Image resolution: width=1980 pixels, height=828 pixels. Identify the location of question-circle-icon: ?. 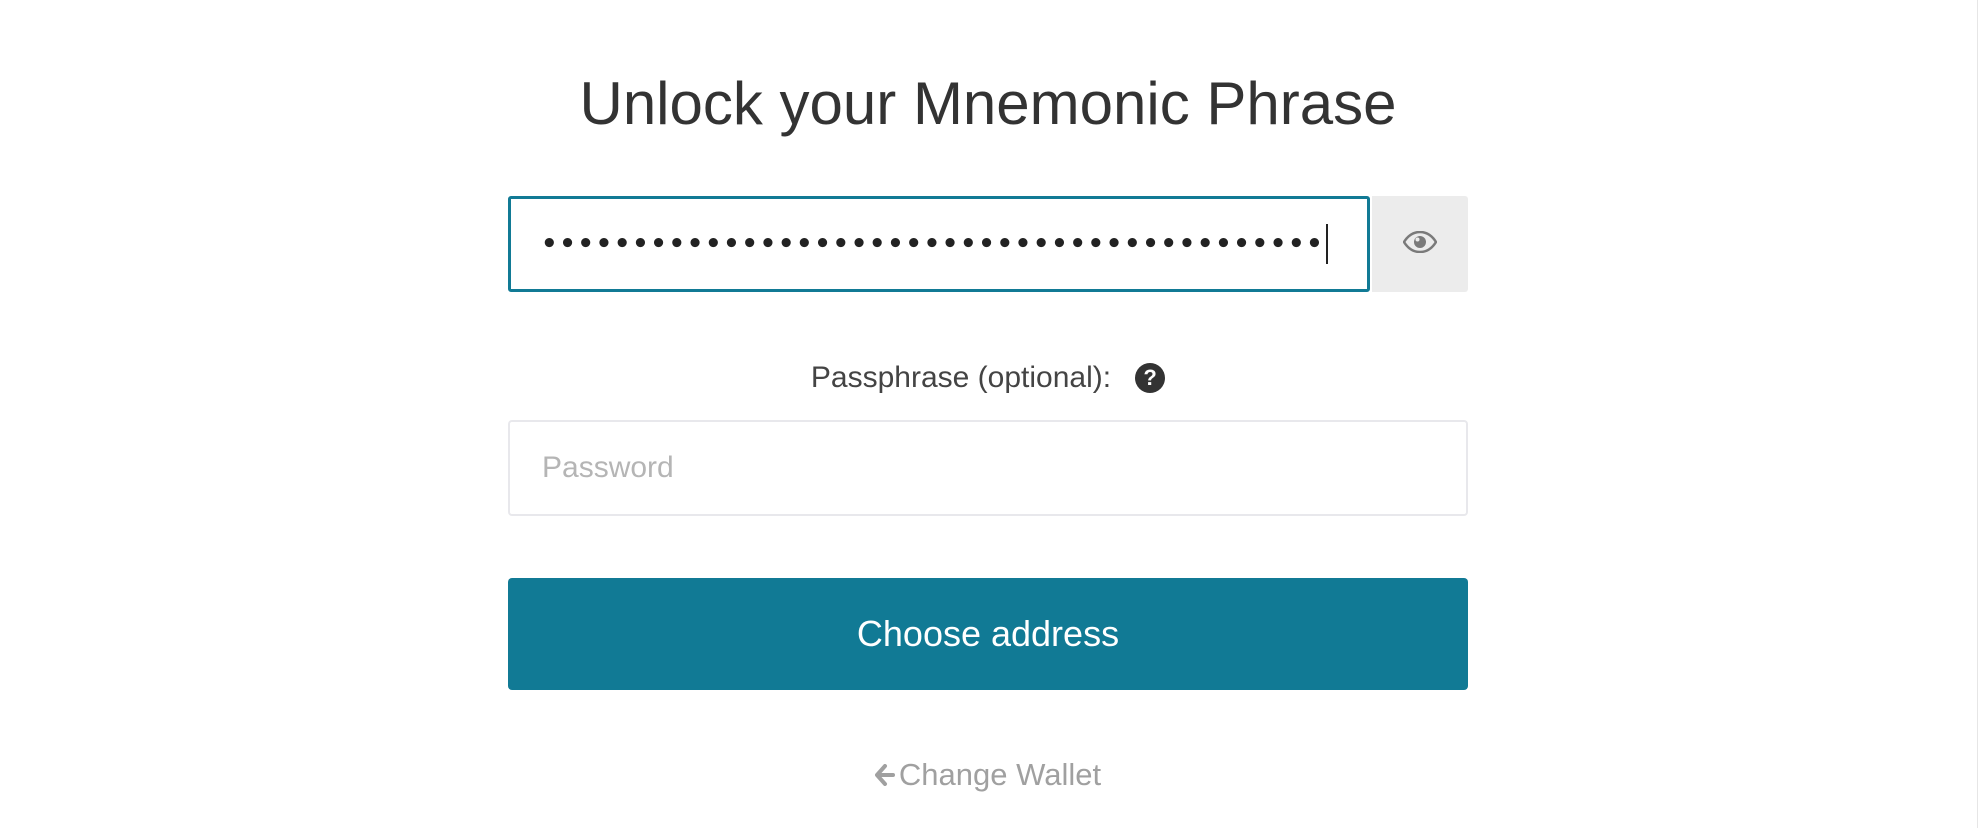
(1150, 378).